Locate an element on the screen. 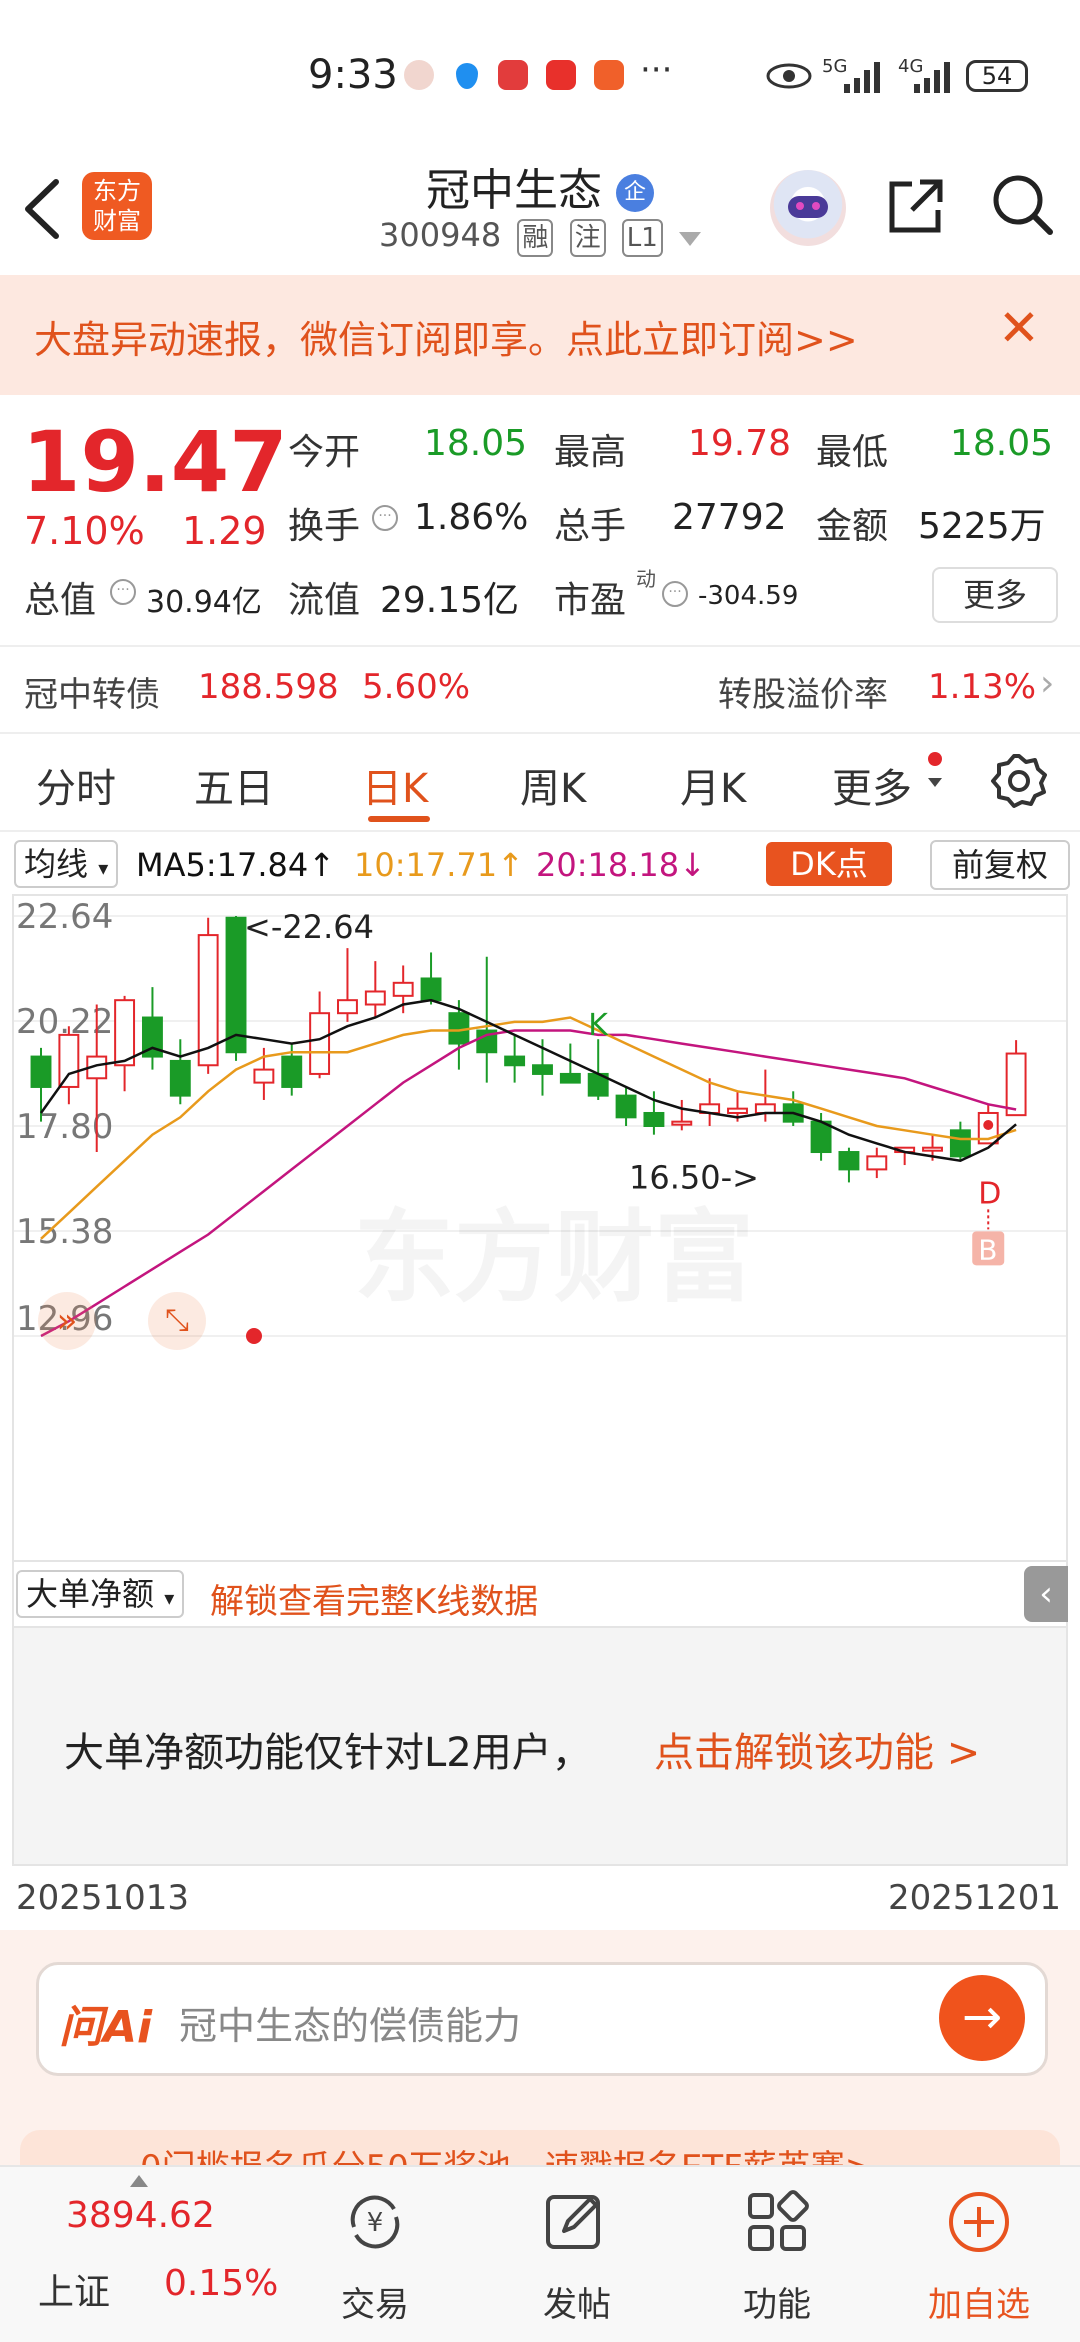 The image size is (1080, 2342). info-dots-icon-2: ··· is located at coordinates (123, 592).